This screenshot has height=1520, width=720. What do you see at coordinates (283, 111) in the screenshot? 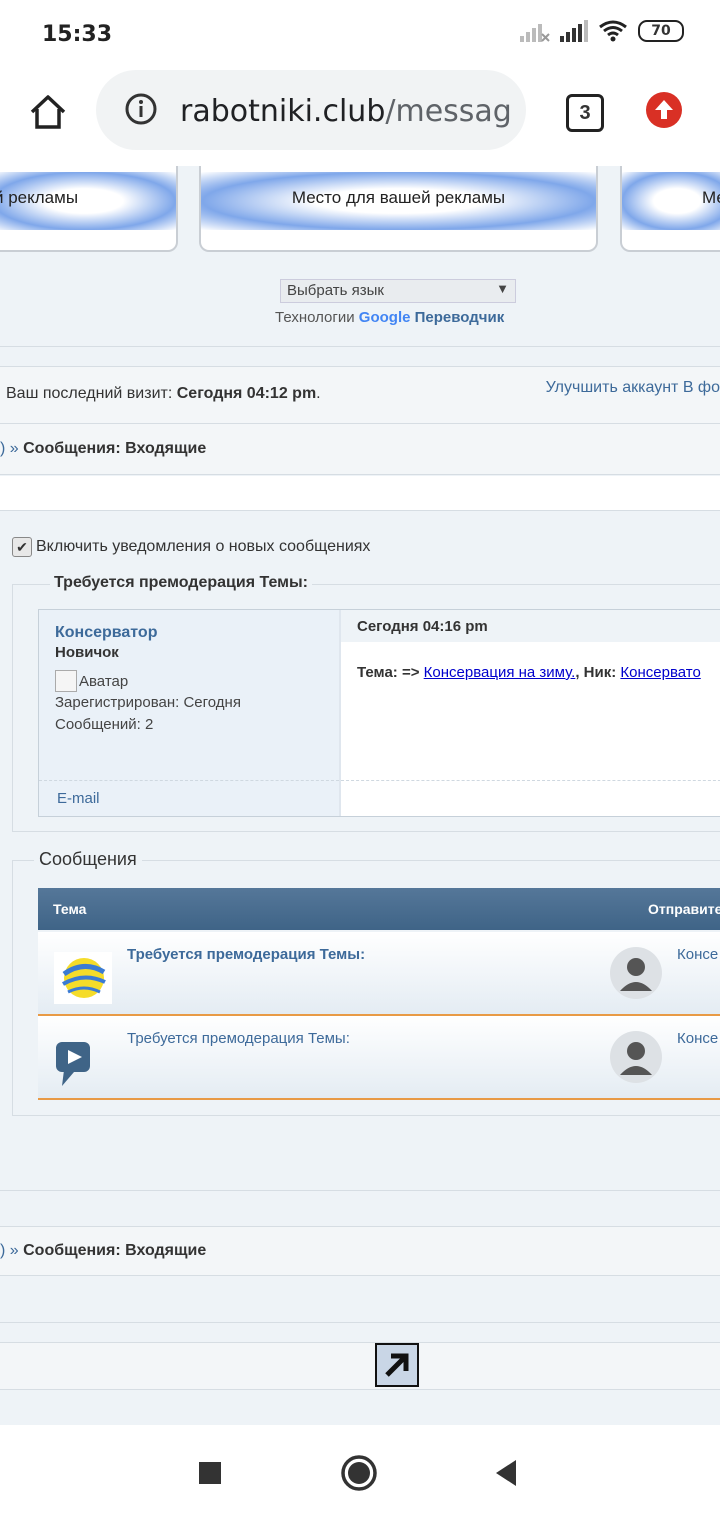
I see `url-host: rabotniki.club` at bounding box center [283, 111].